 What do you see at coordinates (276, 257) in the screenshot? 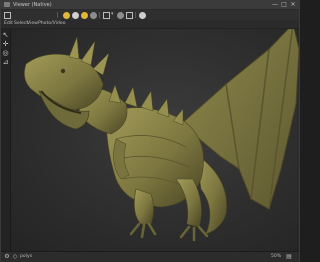
I see `zoom-level: 50%` at bounding box center [276, 257].